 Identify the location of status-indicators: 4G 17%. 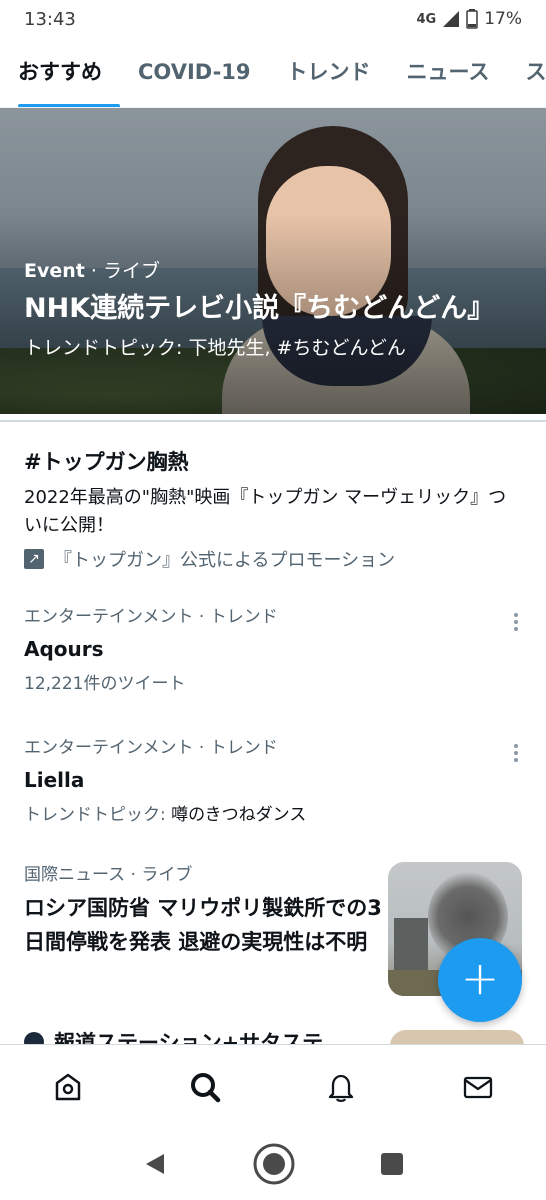
(469, 19).